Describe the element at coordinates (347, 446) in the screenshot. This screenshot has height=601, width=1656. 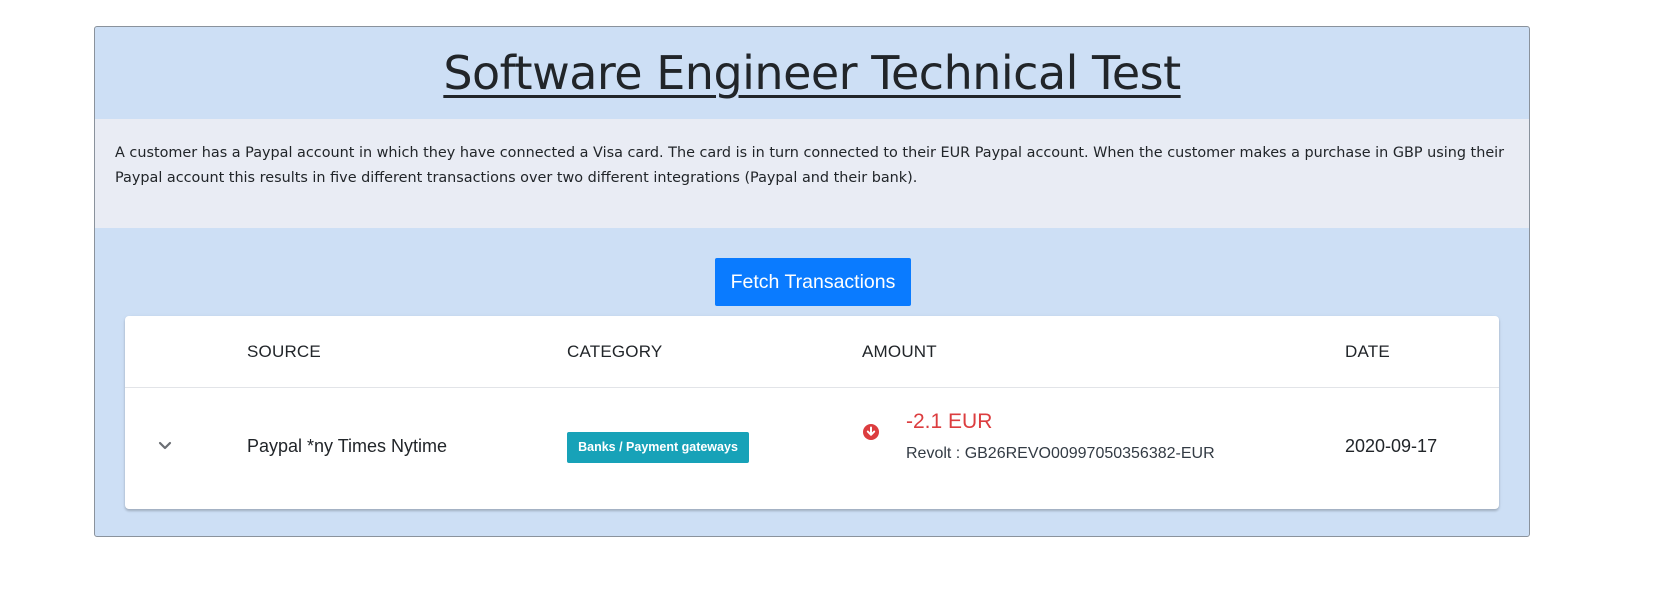
I see `transaction-source: Paypal *ny Times Nytime` at that location.